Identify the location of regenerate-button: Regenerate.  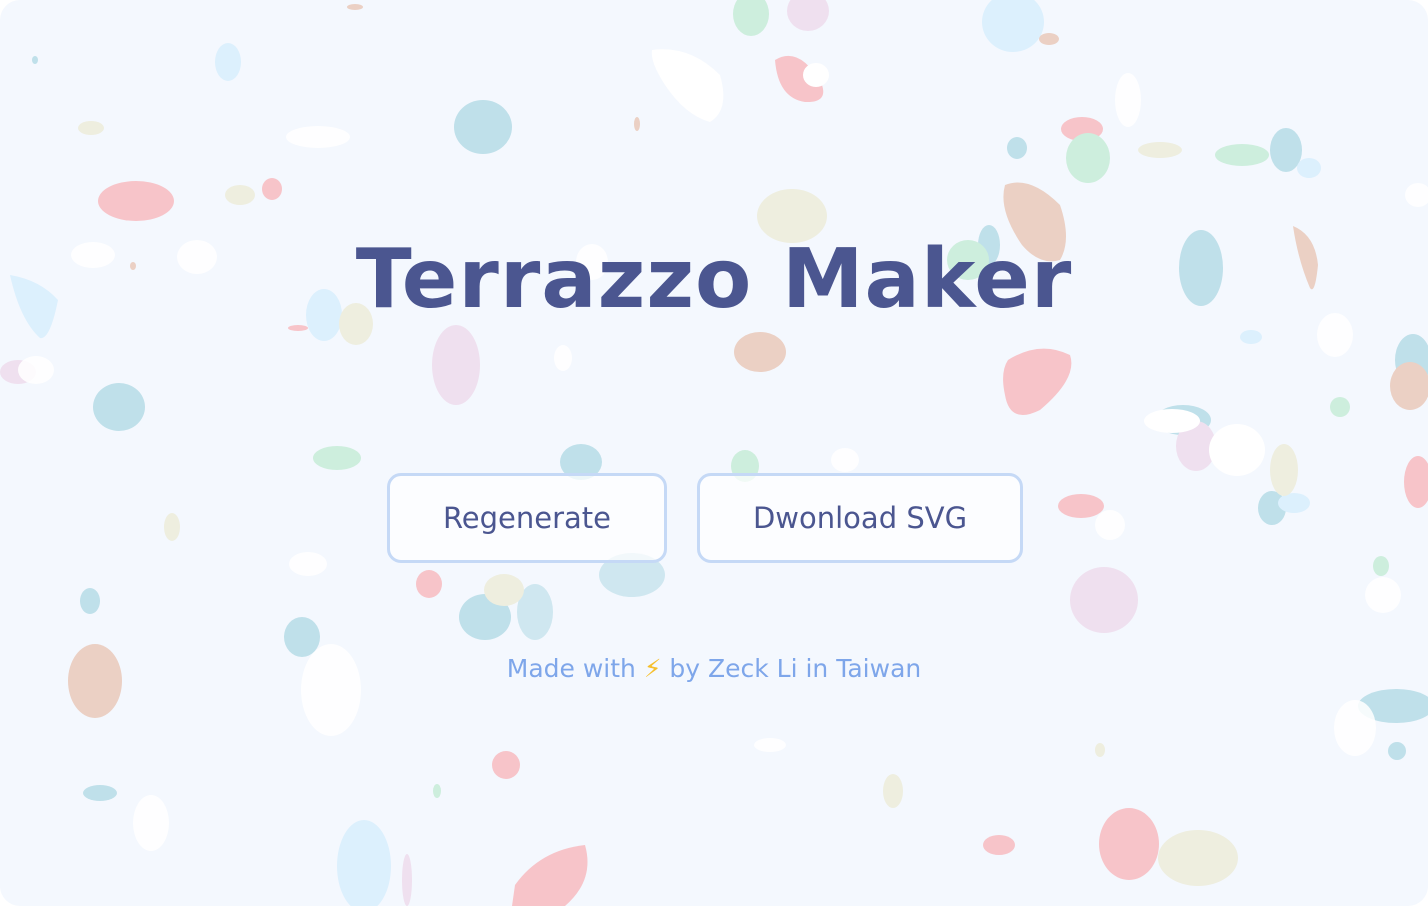
(527, 518).